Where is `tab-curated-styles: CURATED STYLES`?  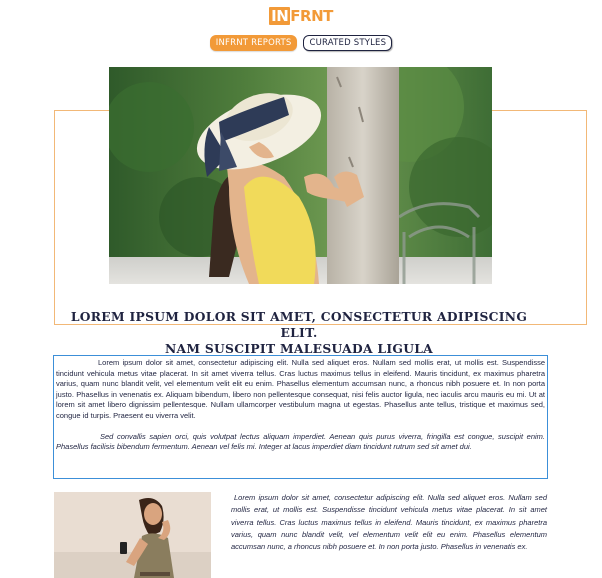 tab-curated-styles: CURATED STYLES is located at coordinates (348, 43).